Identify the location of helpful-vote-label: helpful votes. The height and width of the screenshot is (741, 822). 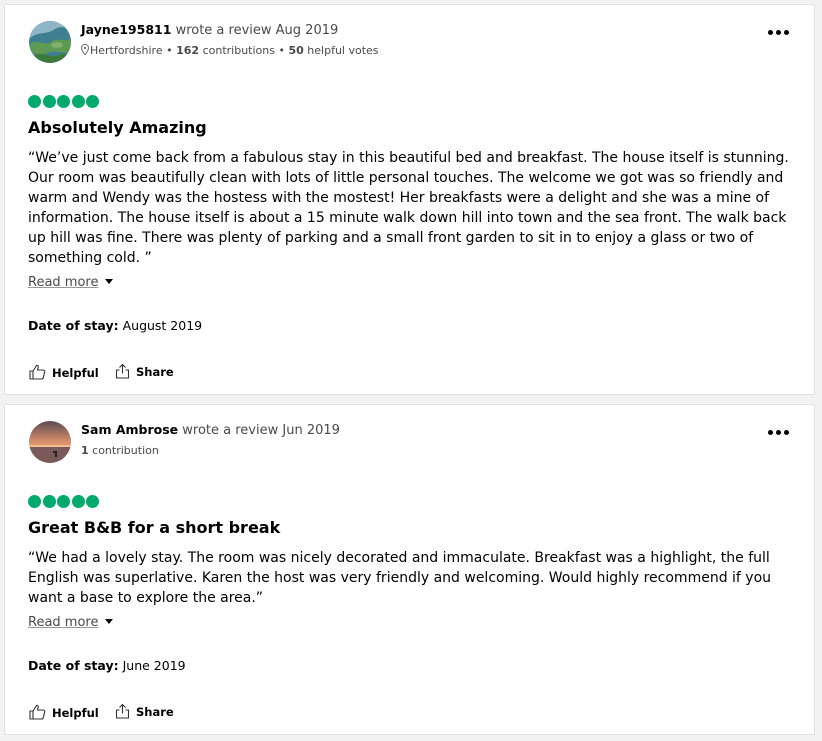
(343, 50).